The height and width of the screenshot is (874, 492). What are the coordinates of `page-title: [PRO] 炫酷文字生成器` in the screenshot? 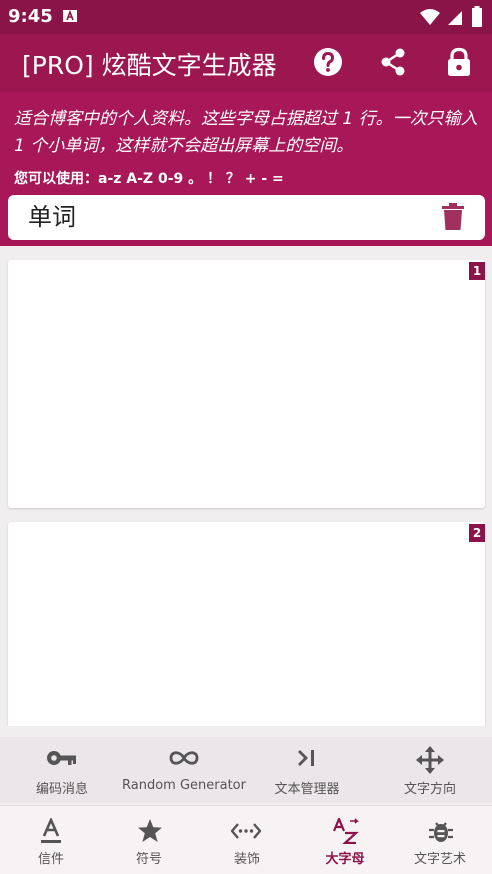 It's located at (149, 65).